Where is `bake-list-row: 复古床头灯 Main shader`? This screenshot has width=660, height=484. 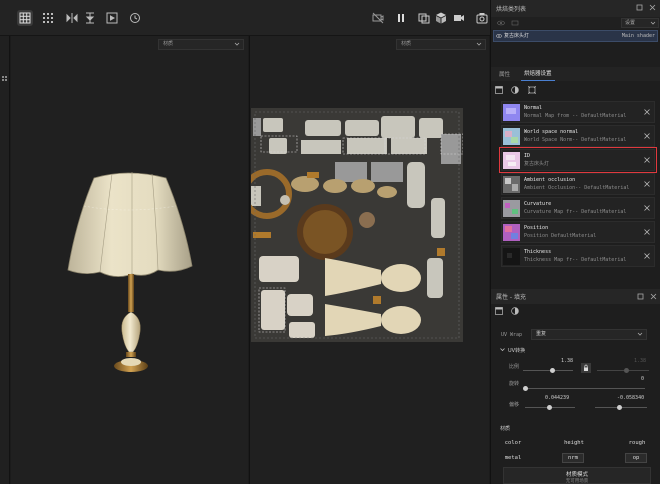
bake-list-row: 复古床头灯 Main shader is located at coordinates (575, 36).